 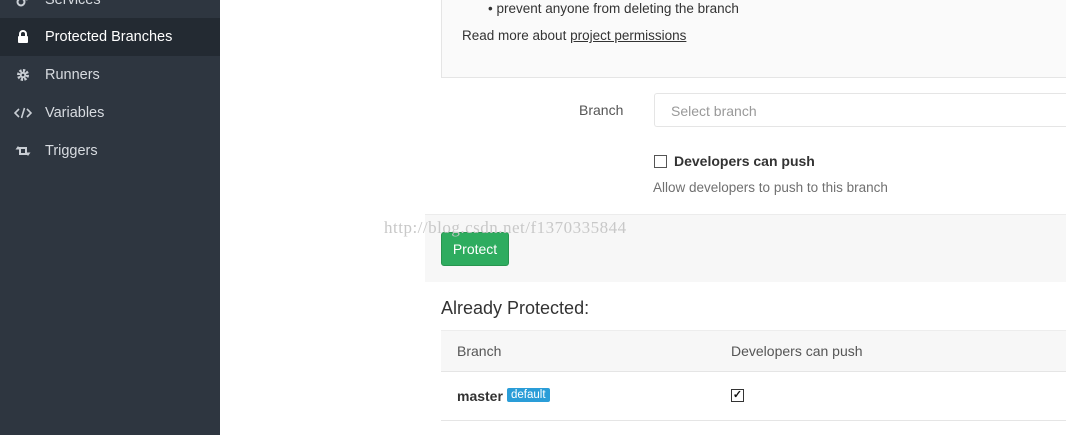 What do you see at coordinates (71, 151) in the screenshot?
I see `sidebar-item-label: Triggers` at bounding box center [71, 151].